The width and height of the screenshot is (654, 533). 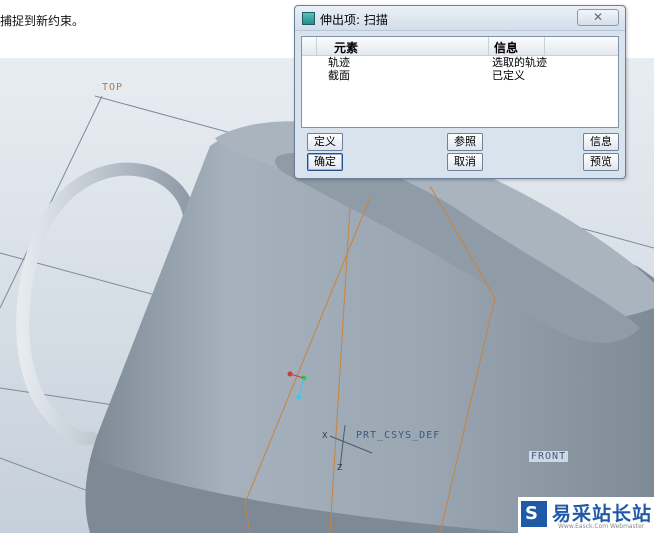 I want to click on close-icon: ✕, so click(x=598, y=17).